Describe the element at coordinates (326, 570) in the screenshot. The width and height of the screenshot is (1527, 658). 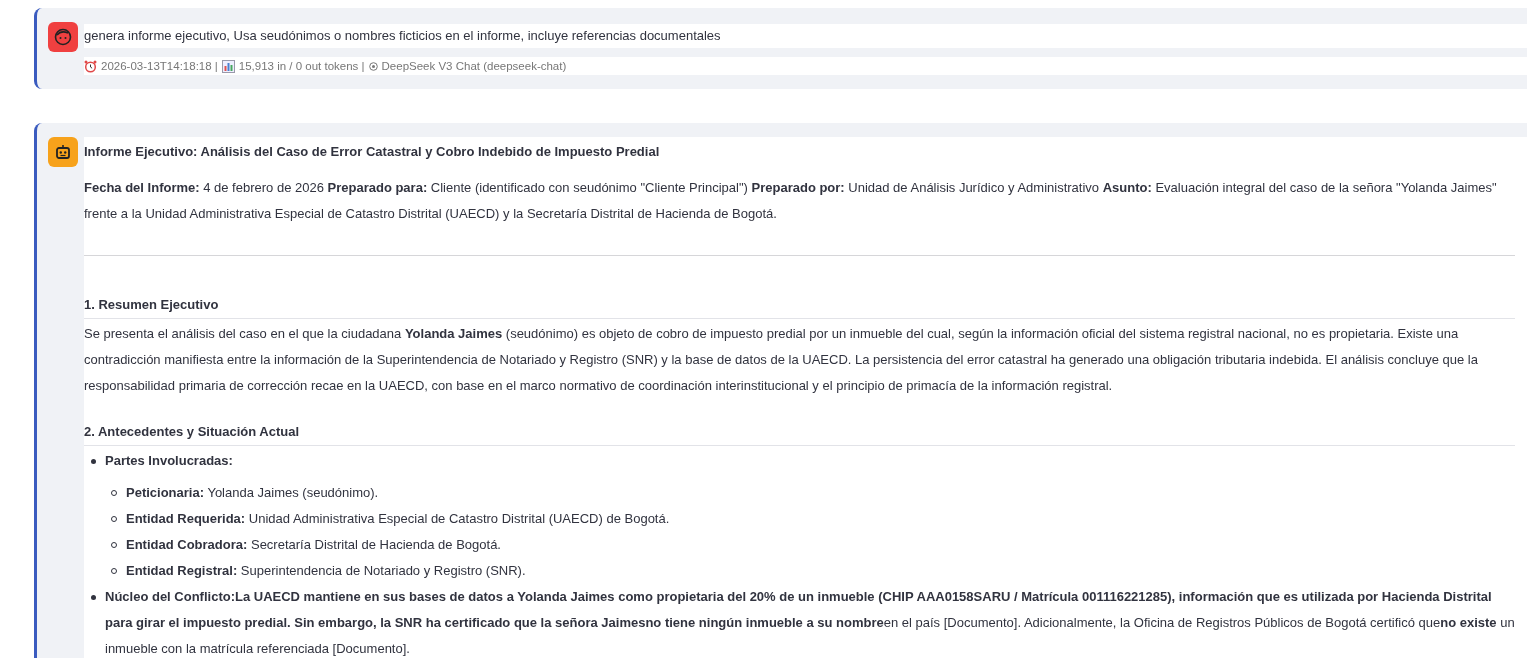
I see `list-item: Entidad Registral: Superintendencia de Notariado y Registro (SNR).` at that location.